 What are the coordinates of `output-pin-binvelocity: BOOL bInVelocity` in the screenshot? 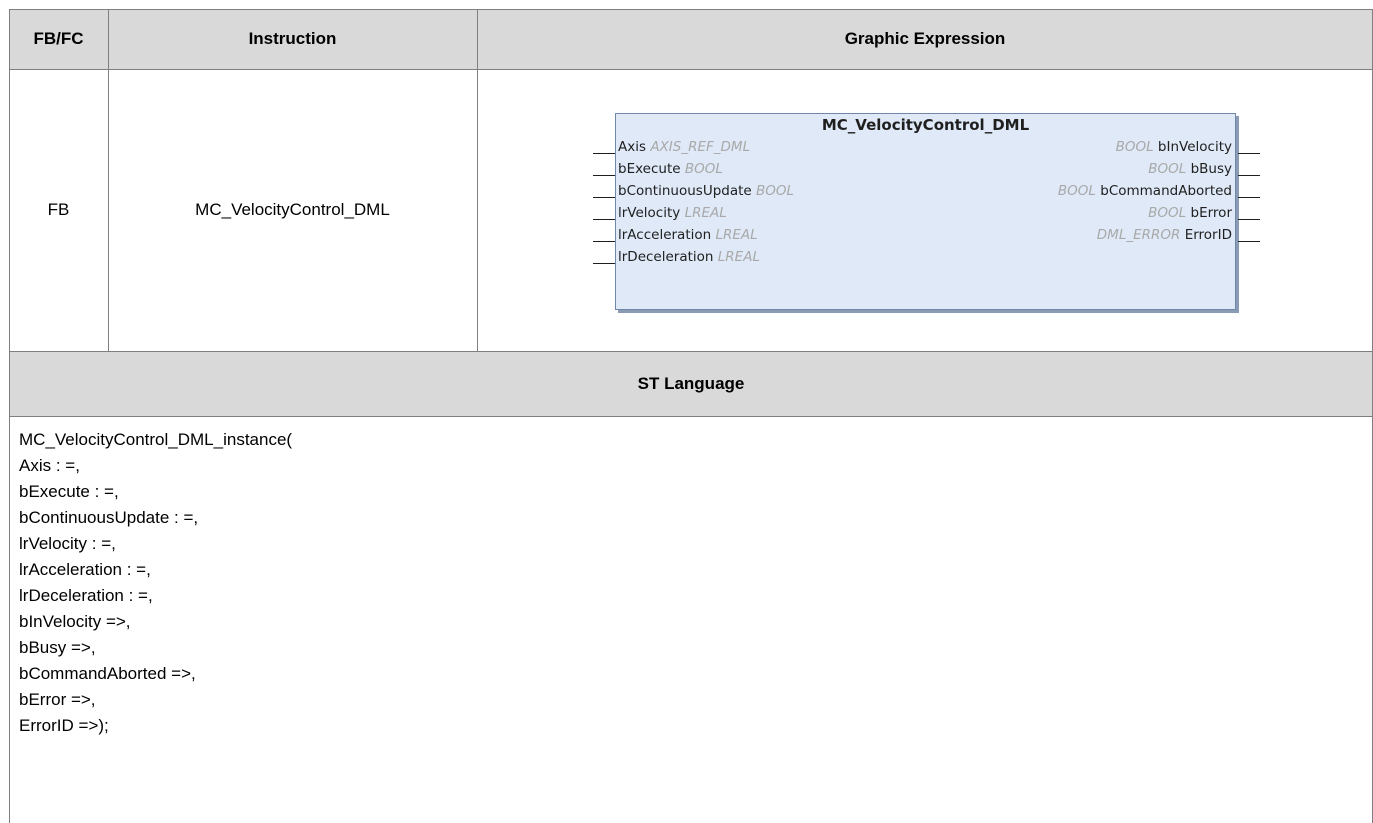 It's located at (1173, 147).